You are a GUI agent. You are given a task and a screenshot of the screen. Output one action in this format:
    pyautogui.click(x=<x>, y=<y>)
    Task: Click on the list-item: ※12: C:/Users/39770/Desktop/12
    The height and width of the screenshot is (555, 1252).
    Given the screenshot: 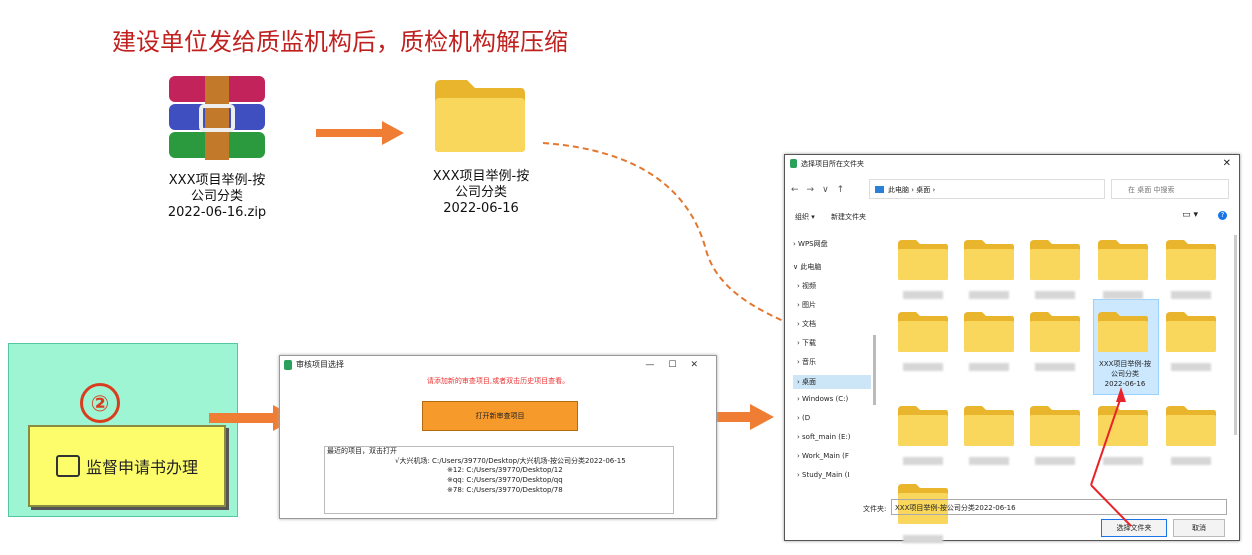 What is the action you would take?
    pyautogui.click(x=505, y=470)
    